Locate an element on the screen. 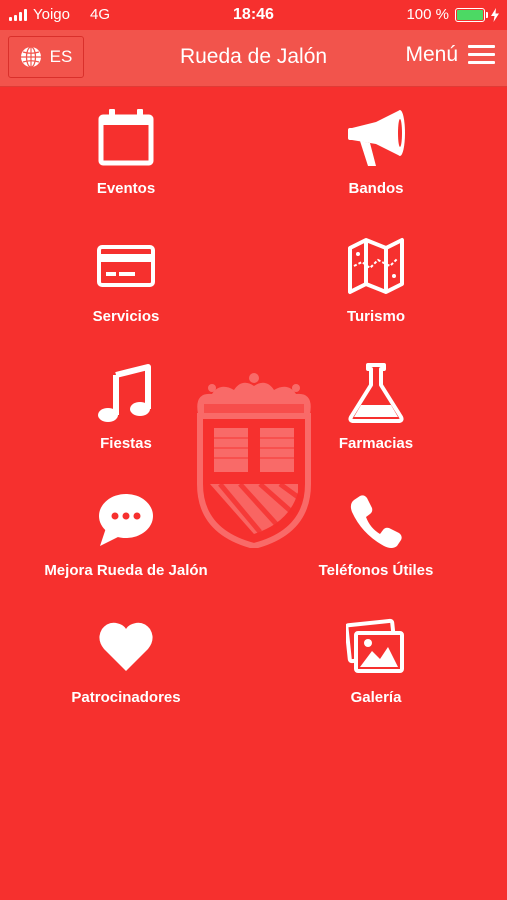 The image size is (507, 900). nav-bar: ES Rueda de Jalón Menú is located at coordinates (253, 58).